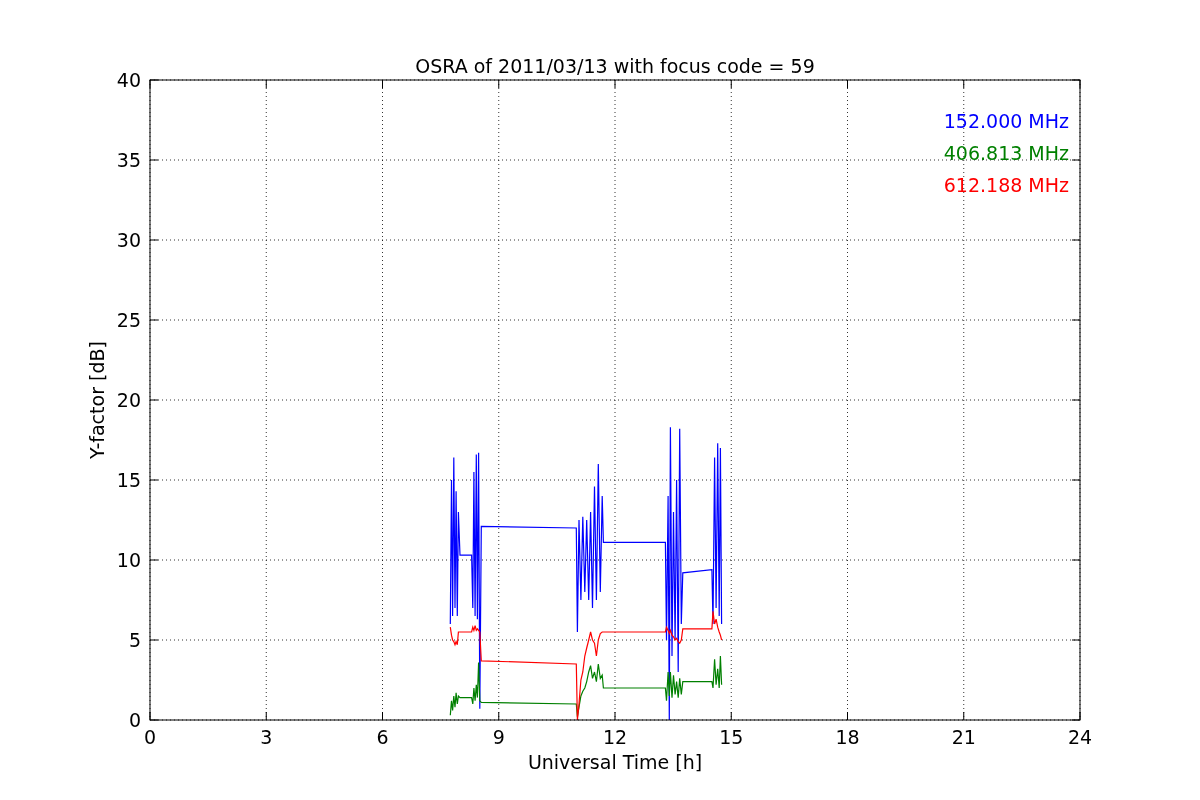  I want to click on legend-label: 152.000 MHz, so click(1006, 121).